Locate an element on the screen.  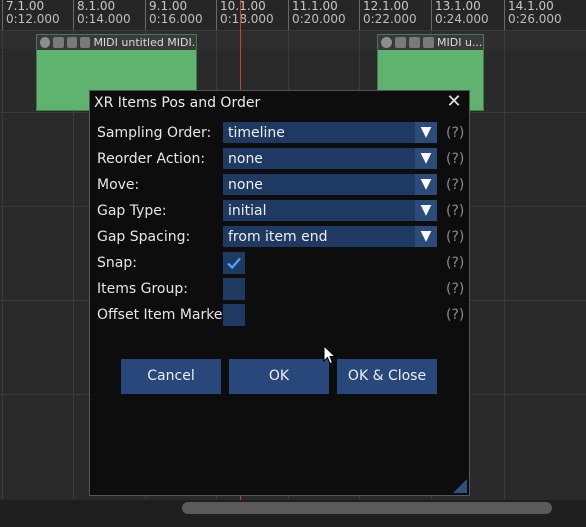
field-label: Sampling Order: is located at coordinates (154, 133).